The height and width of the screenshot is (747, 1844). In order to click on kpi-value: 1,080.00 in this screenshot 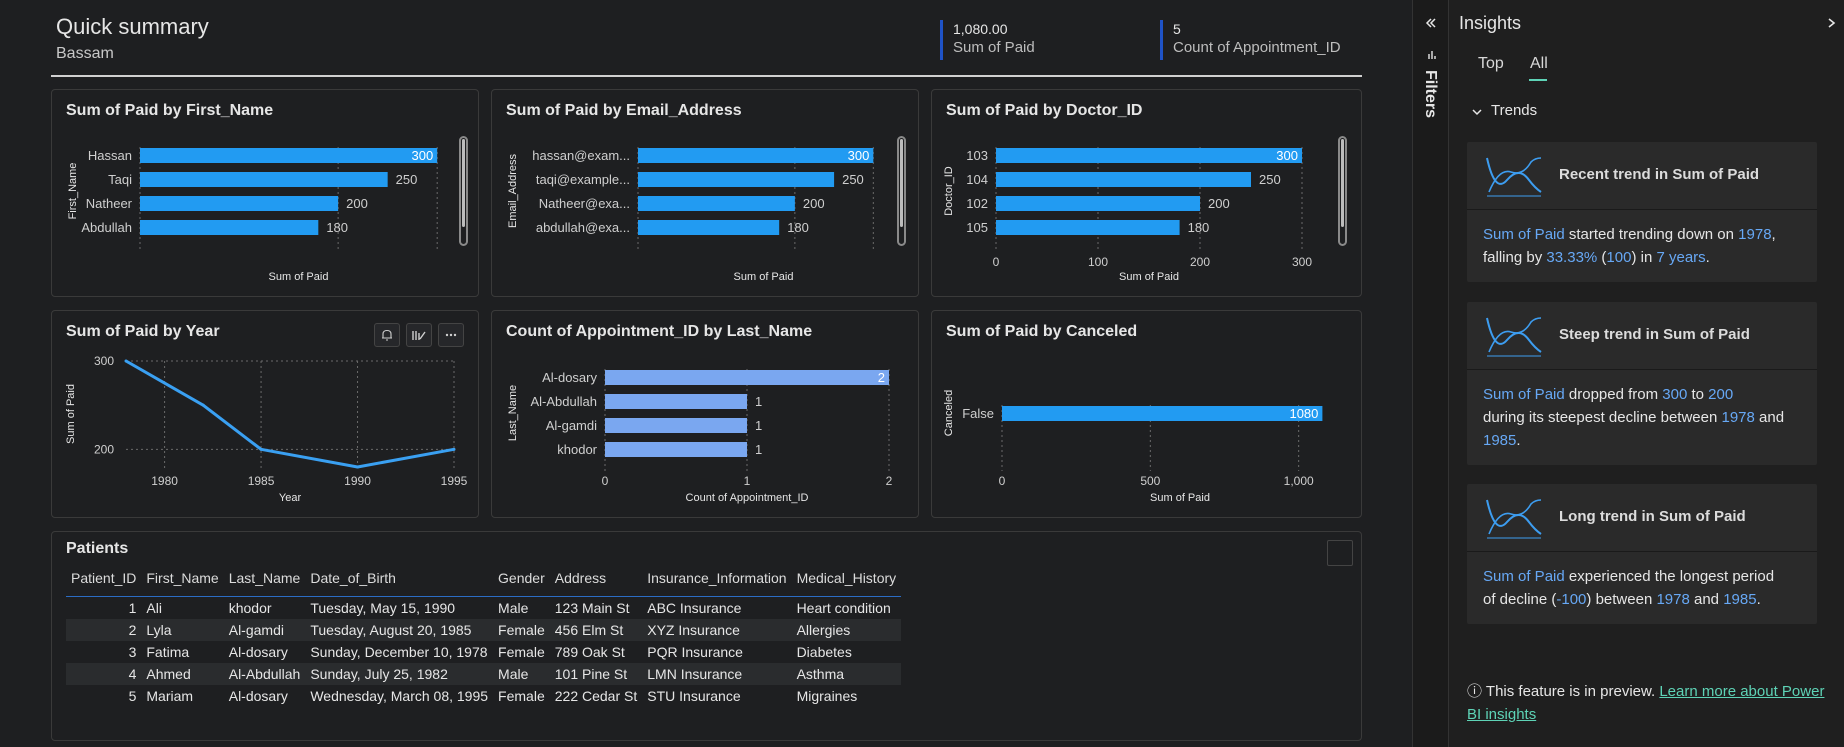, I will do `click(980, 29)`.